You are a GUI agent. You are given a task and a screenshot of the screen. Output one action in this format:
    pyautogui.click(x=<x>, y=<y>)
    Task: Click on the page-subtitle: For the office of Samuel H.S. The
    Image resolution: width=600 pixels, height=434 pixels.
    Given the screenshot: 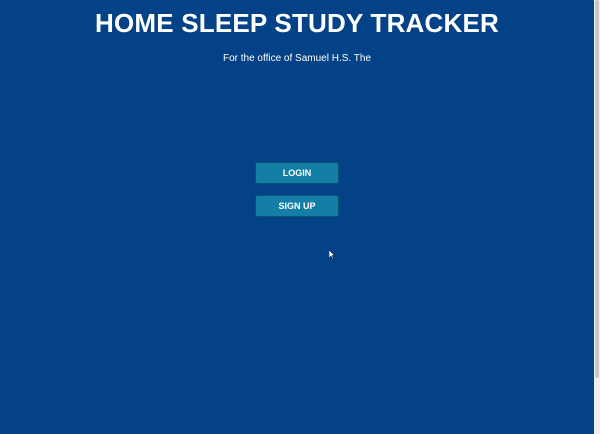 What is the action you would take?
    pyautogui.click(x=297, y=58)
    